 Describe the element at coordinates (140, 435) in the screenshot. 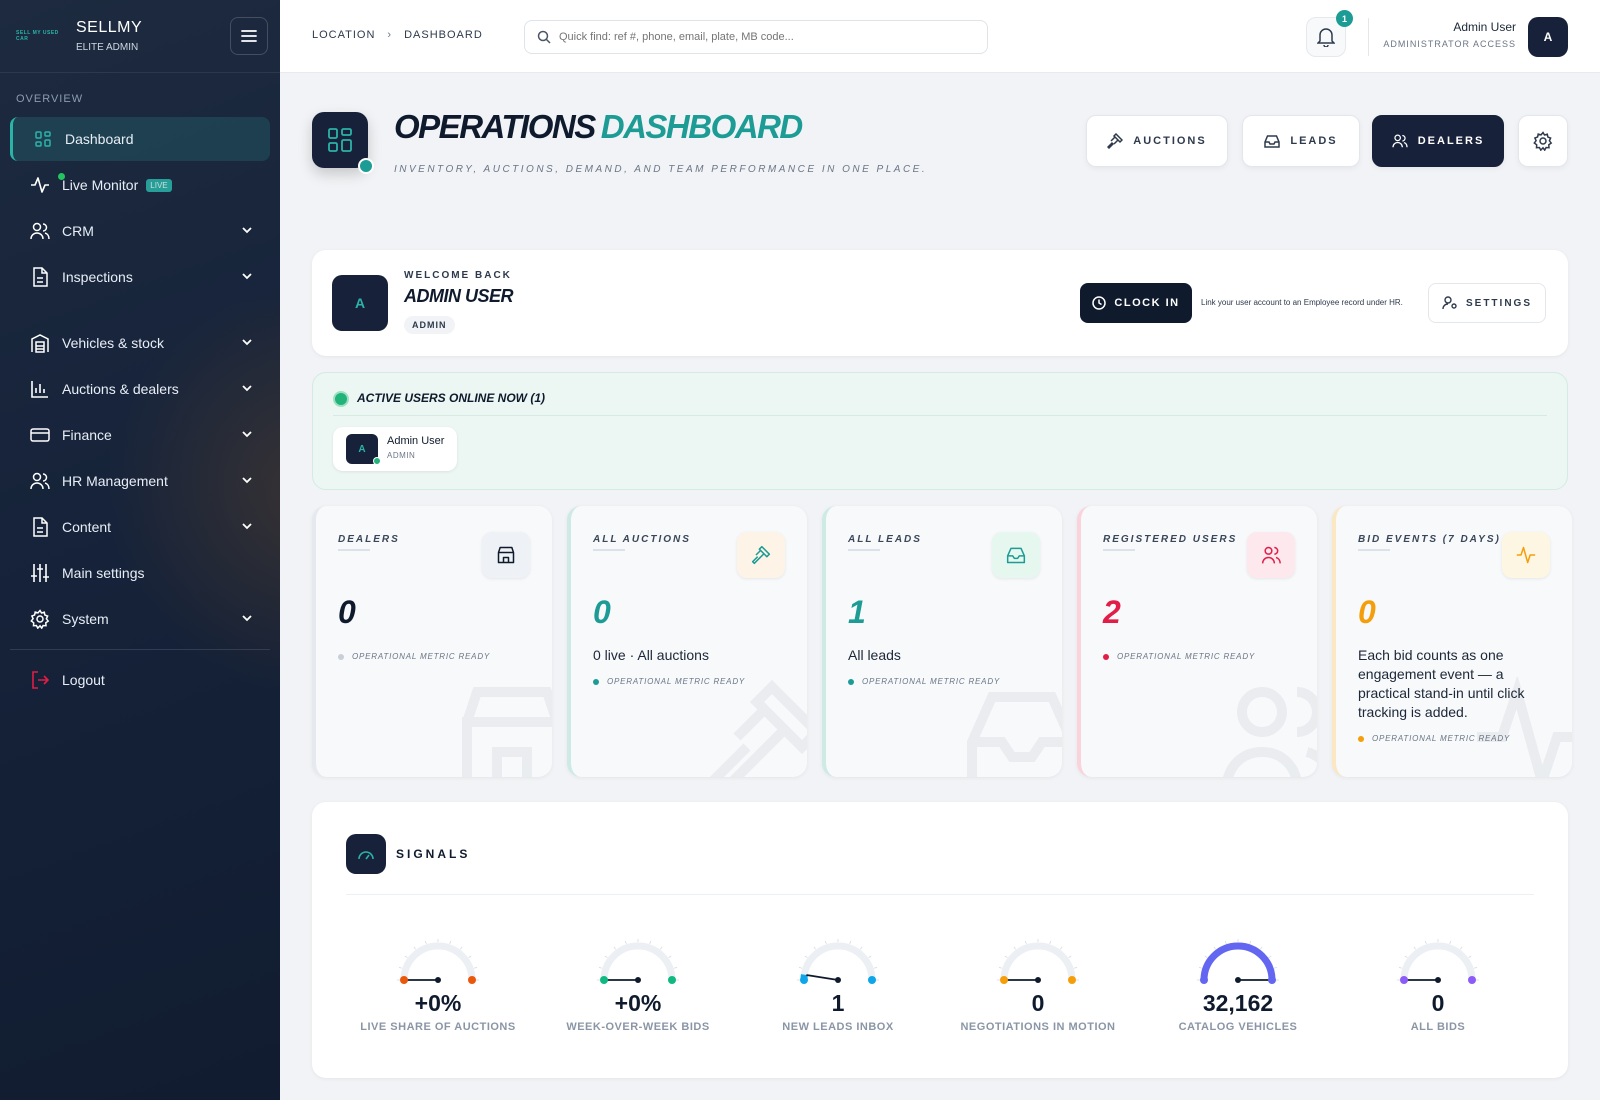

I see `sidebar-item-finance: Finance` at that location.